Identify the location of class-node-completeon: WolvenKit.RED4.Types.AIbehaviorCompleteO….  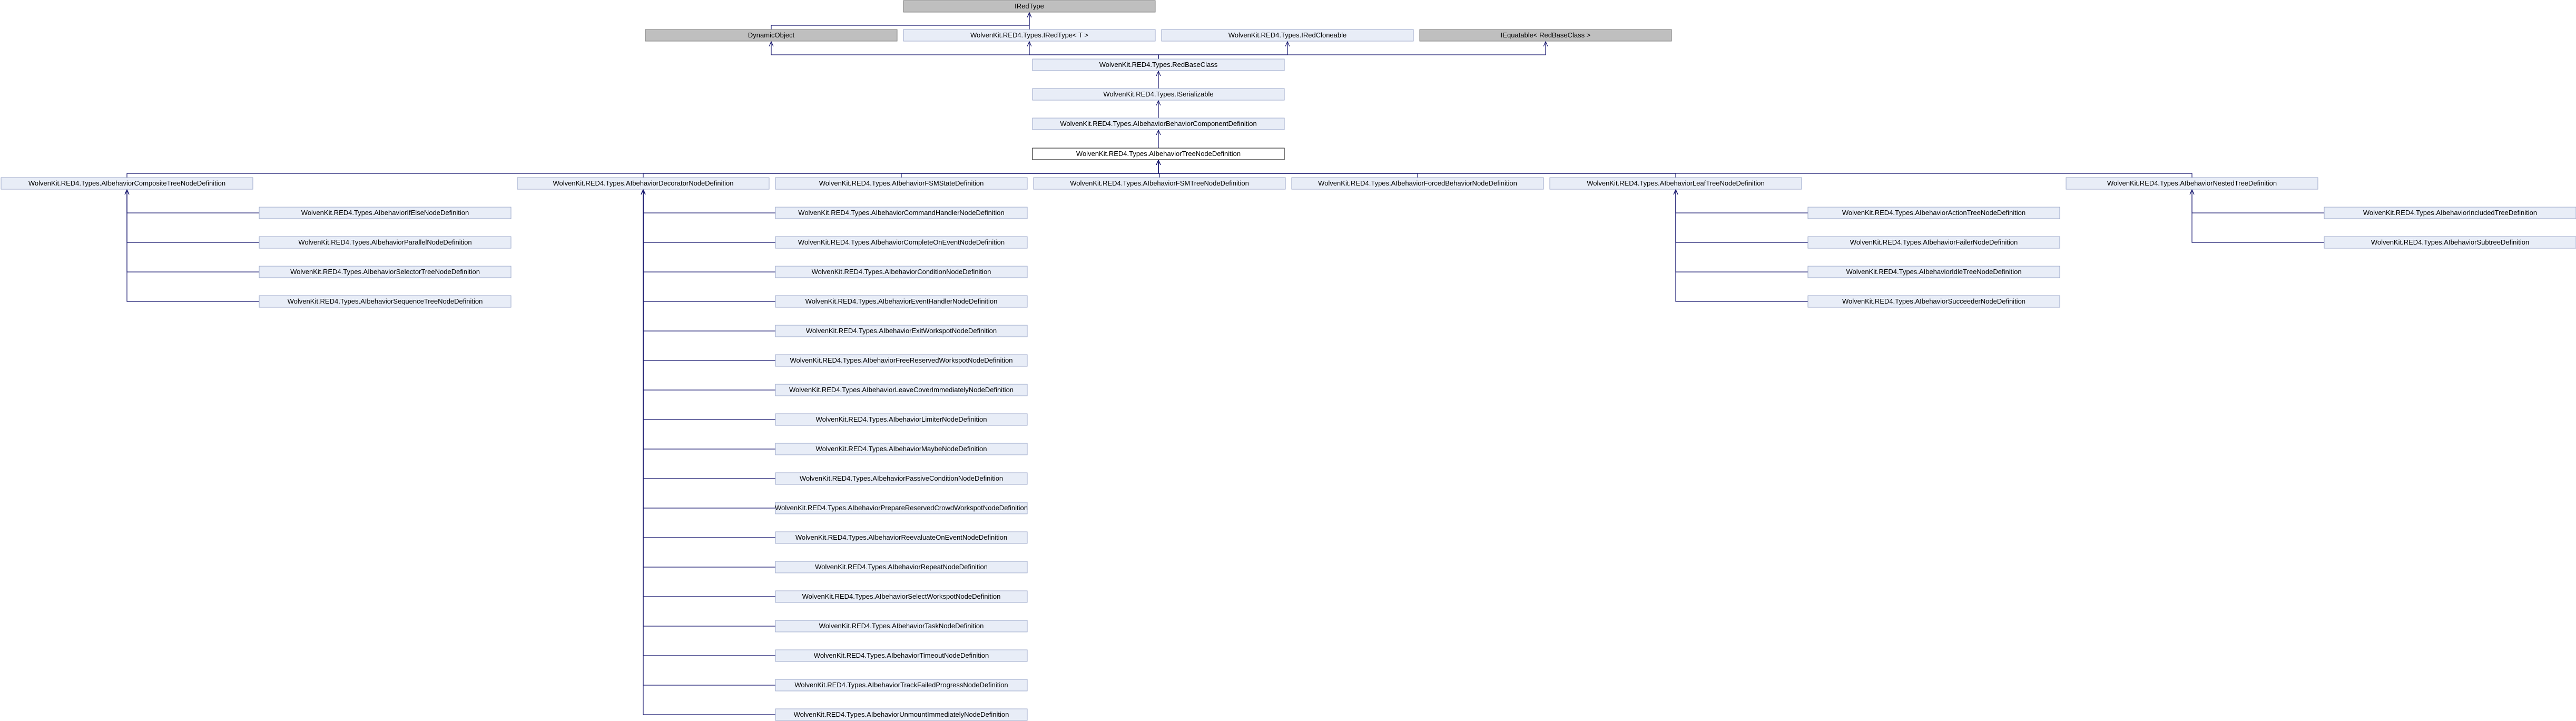
(901, 243).